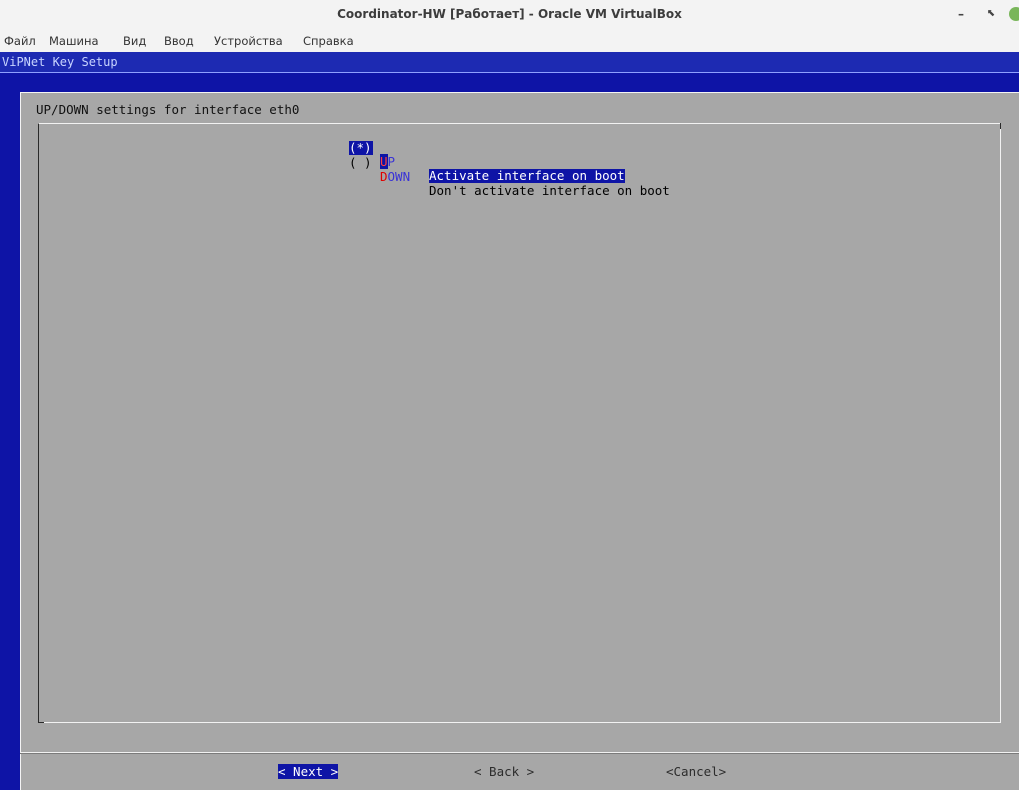  I want to click on menubar: Файл Машина Вид Ввод Устройства Справка, so click(509, 41).